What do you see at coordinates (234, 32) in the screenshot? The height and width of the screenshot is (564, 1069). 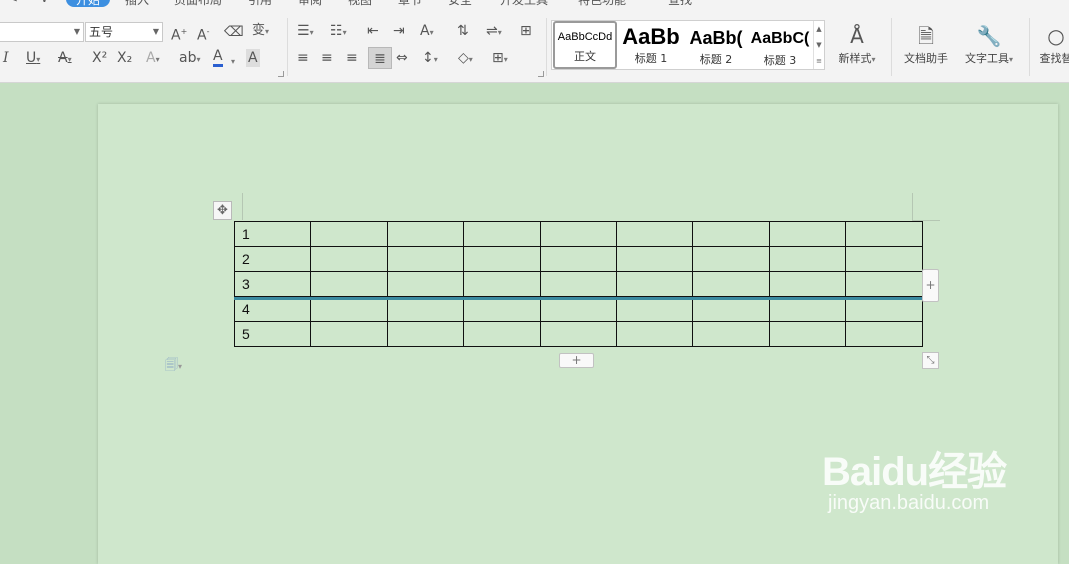 I see `clear-format-icon: ⌫` at bounding box center [234, 32].